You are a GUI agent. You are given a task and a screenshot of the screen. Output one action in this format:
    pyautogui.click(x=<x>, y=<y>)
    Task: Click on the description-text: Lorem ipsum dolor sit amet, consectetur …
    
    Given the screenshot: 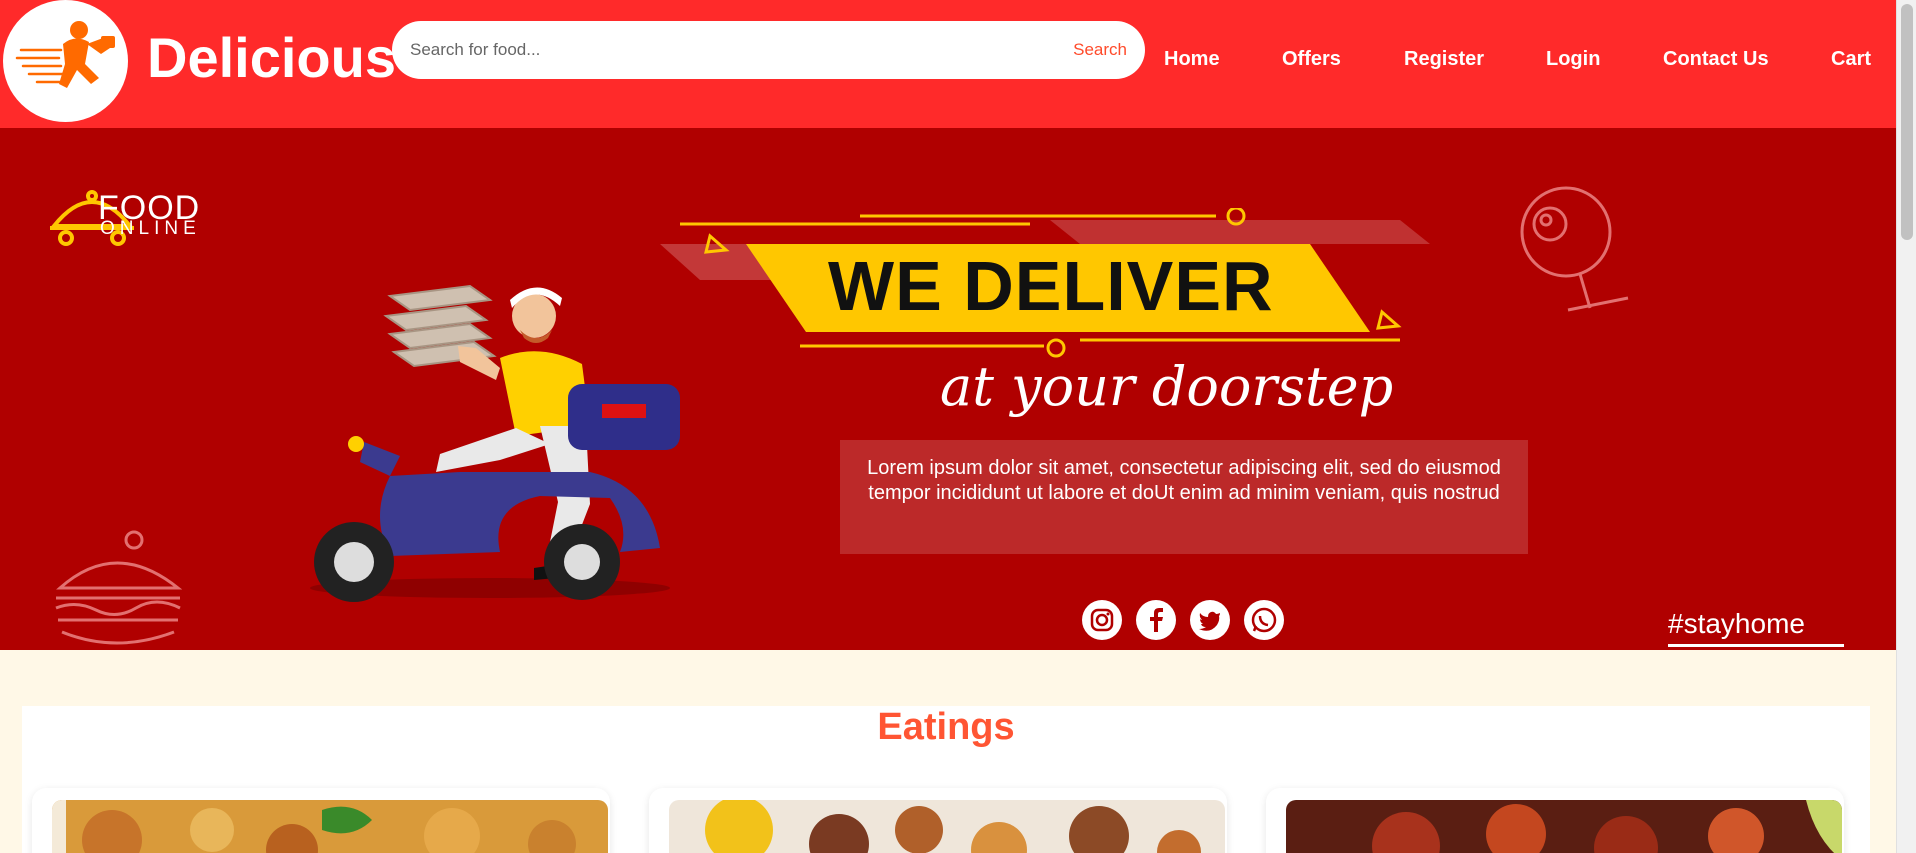 What is the action you would take?
    pyautogui.click(x=1184, y=480)
    